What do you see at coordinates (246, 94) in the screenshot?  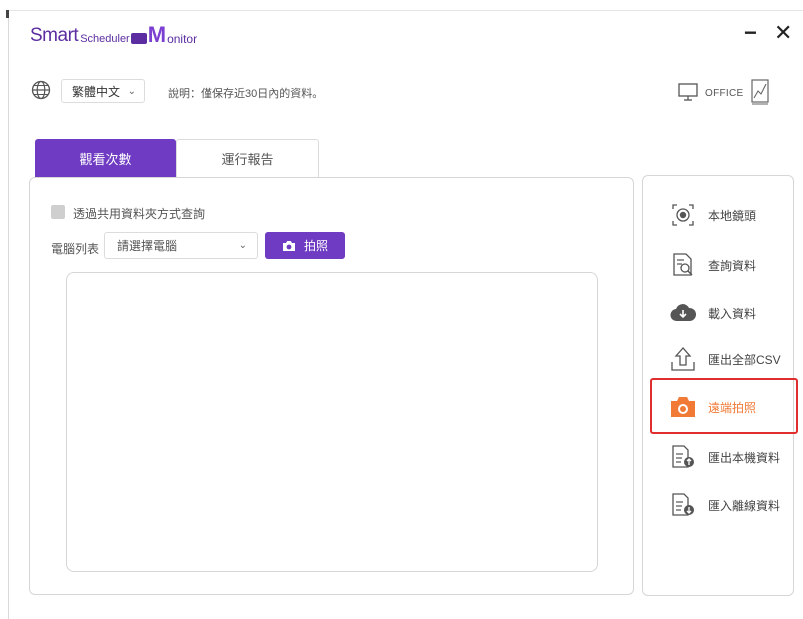 I see `retention-note: 說明：僅保存近30日內的資料。` at bounding box center [246, 94].